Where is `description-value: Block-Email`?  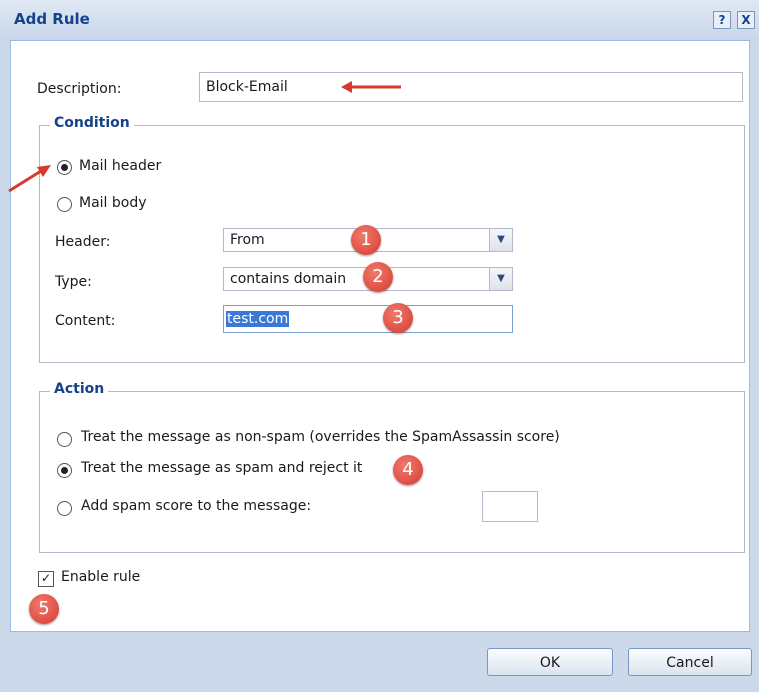
description-value: Block-Email is located at coordinates (247, 87).